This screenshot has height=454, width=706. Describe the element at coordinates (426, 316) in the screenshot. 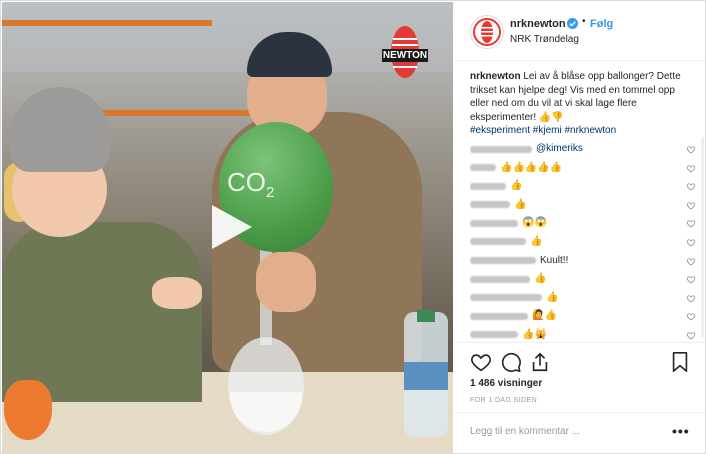

I see `bottle-cap` at that location.